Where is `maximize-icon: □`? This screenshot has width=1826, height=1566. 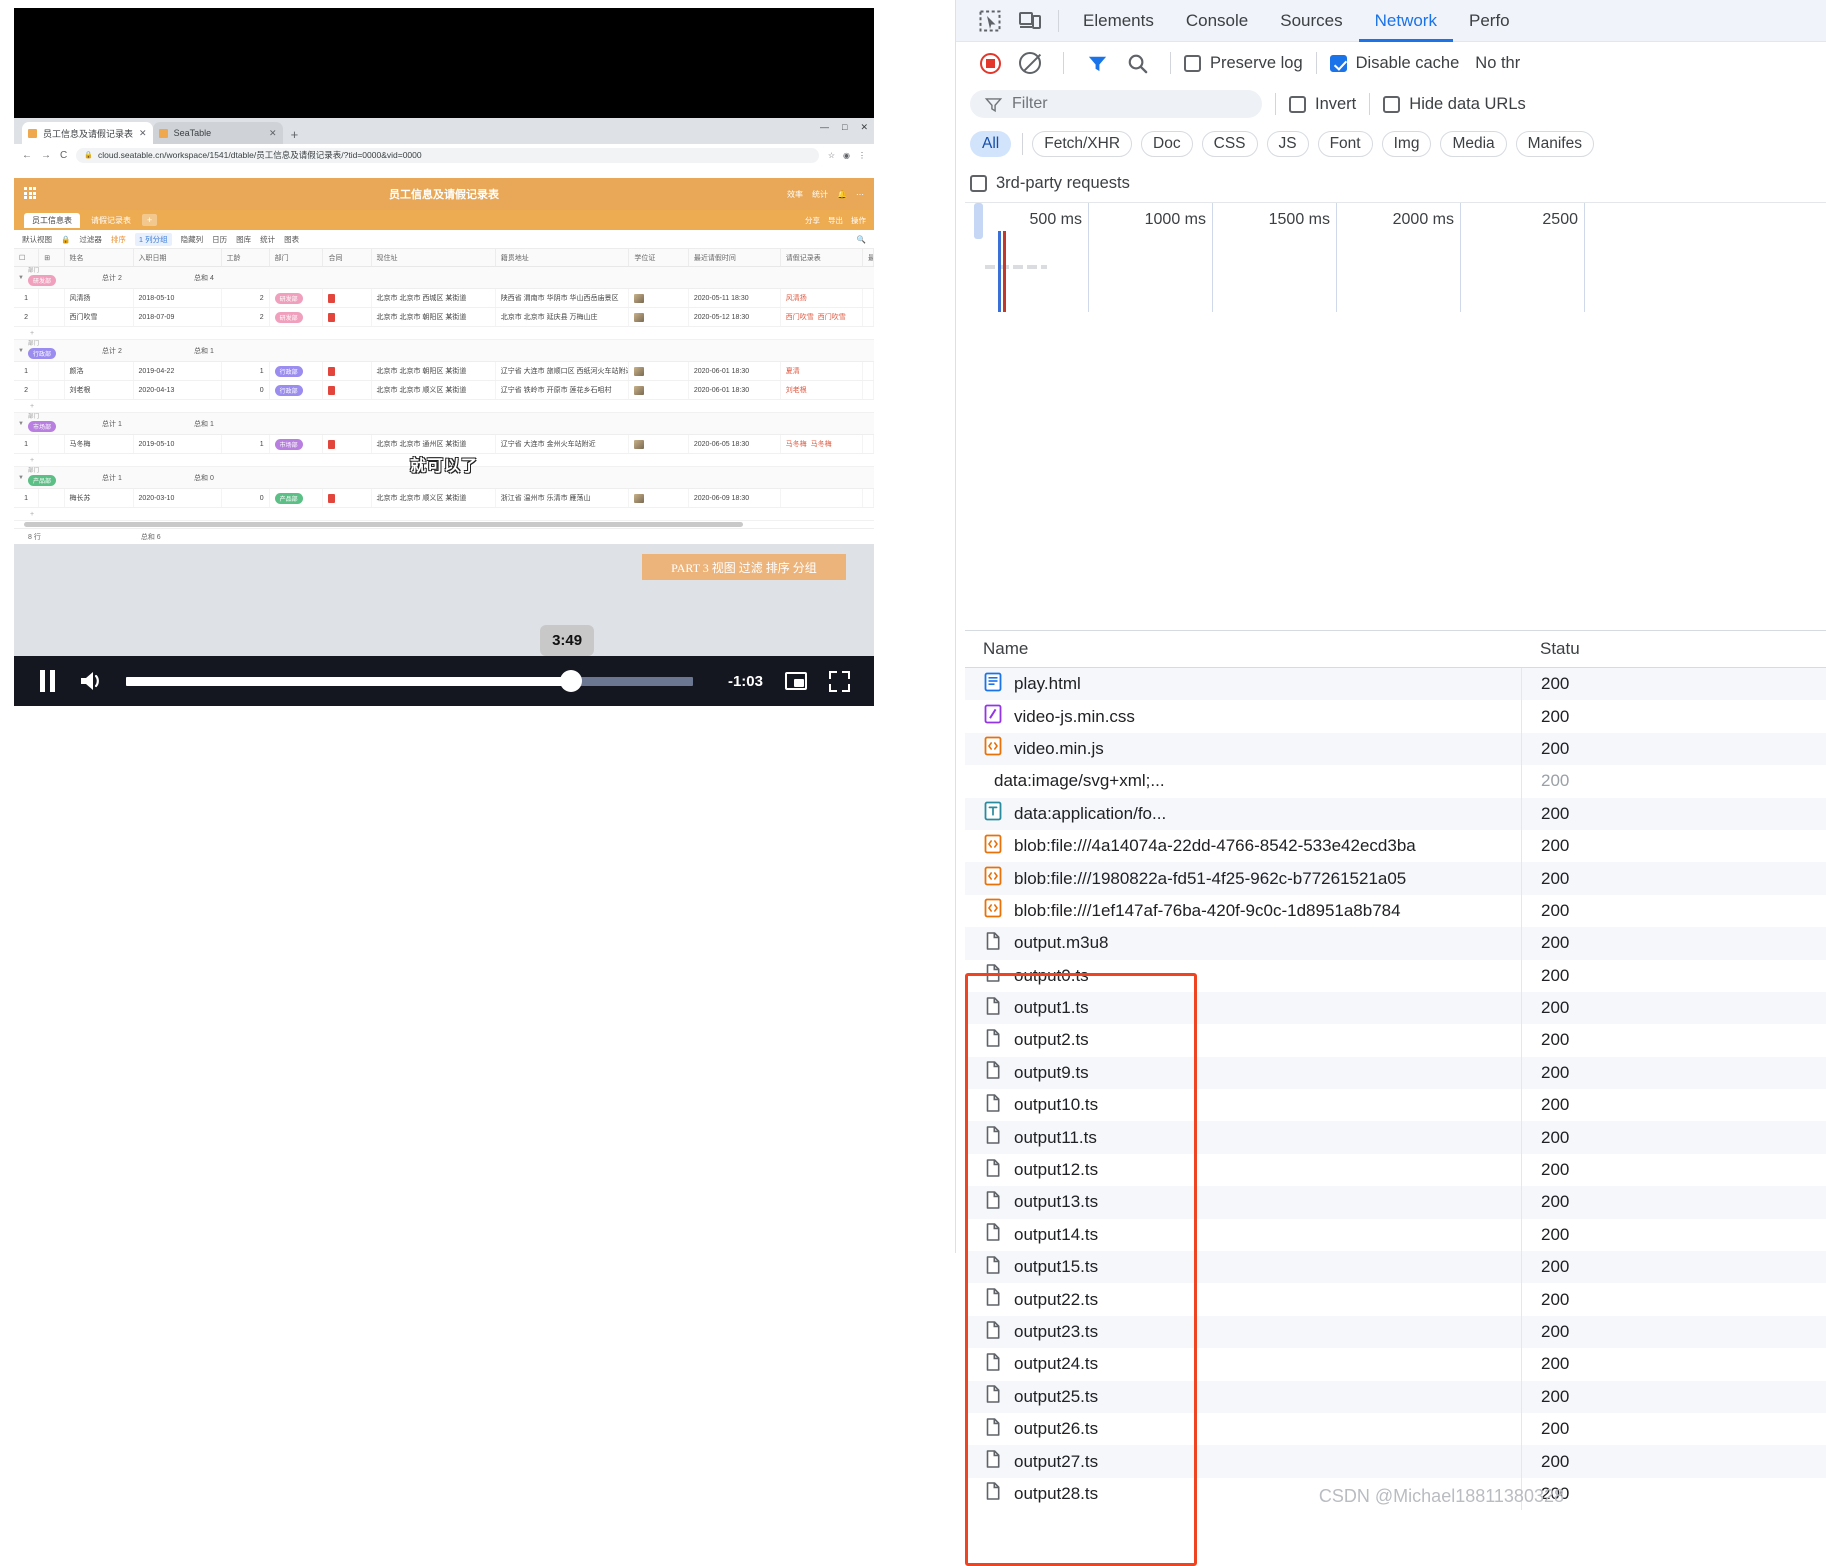 maximize-icon: □ is located at coordinates (844, 127).